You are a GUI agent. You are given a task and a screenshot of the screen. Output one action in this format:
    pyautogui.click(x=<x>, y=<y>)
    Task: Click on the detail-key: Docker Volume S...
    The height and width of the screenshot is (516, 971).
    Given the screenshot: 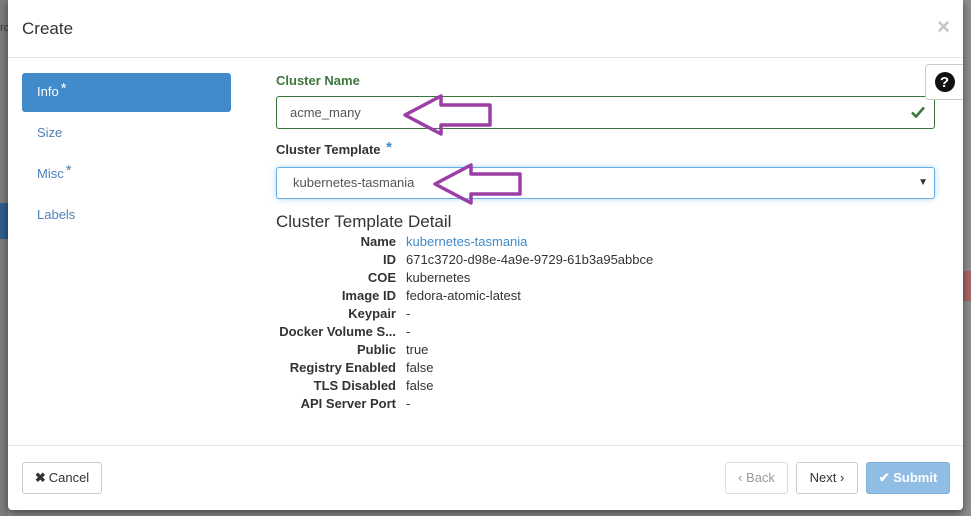 What is the action you would take?
    pyautogui.click(x=337, y=331)
    